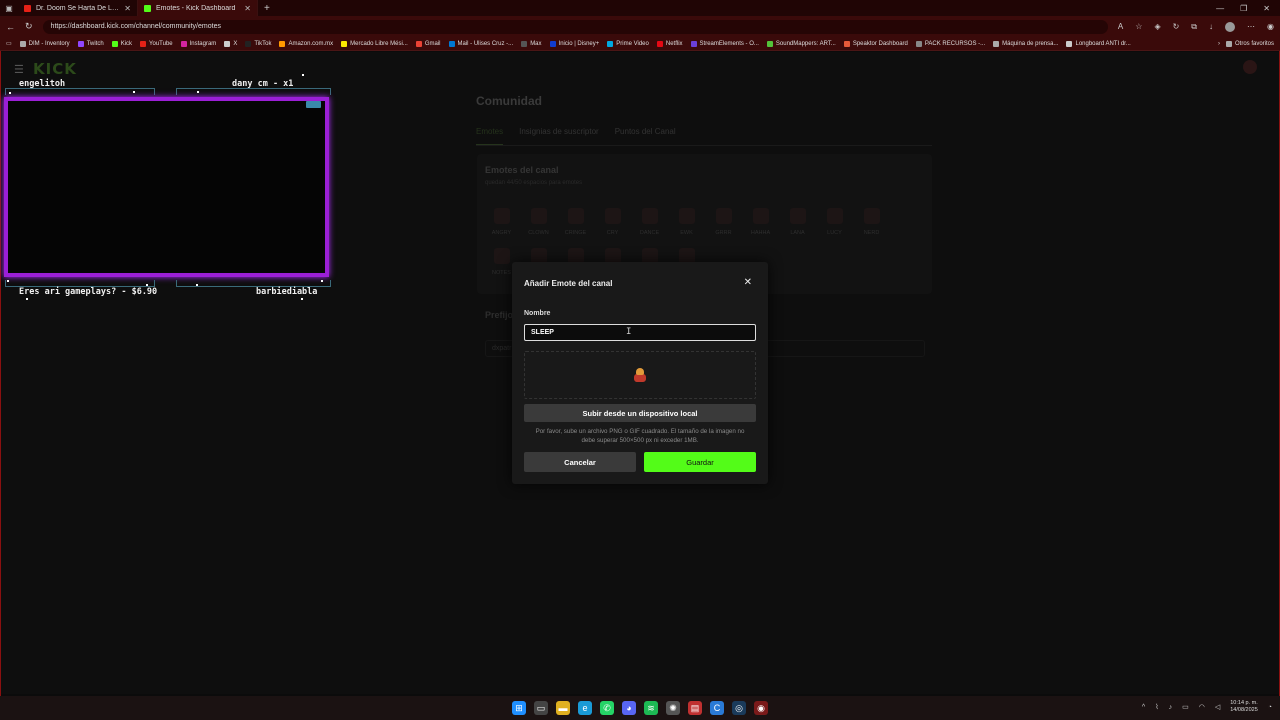  What do you see at coordinates (166, 187) in the screenshot?
I see `overlay-camera-frame` at bounding box center [166, 187].